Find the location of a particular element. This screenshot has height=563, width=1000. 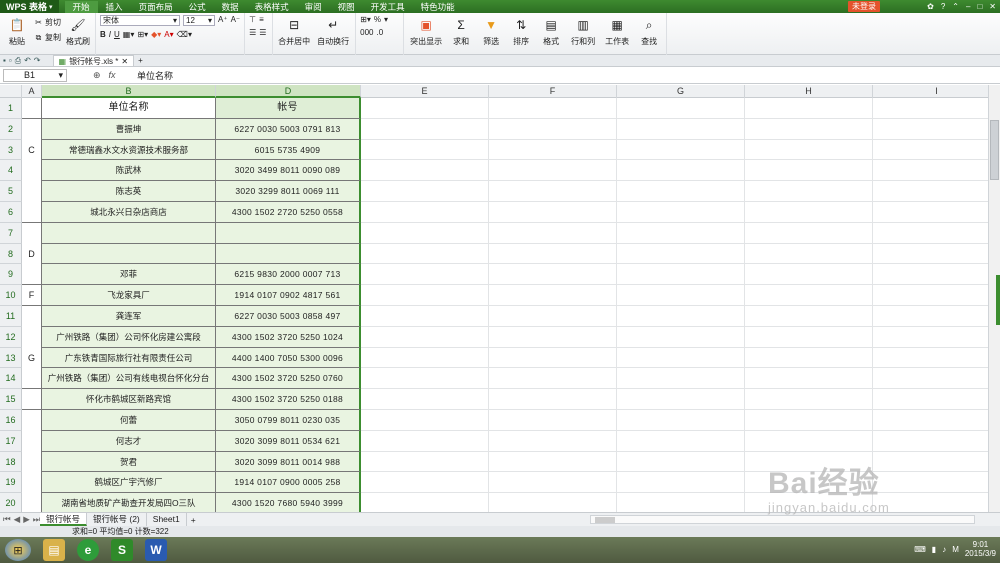

cell-account-number: 6015 5735 4909 is located at coordinates (288, 150).